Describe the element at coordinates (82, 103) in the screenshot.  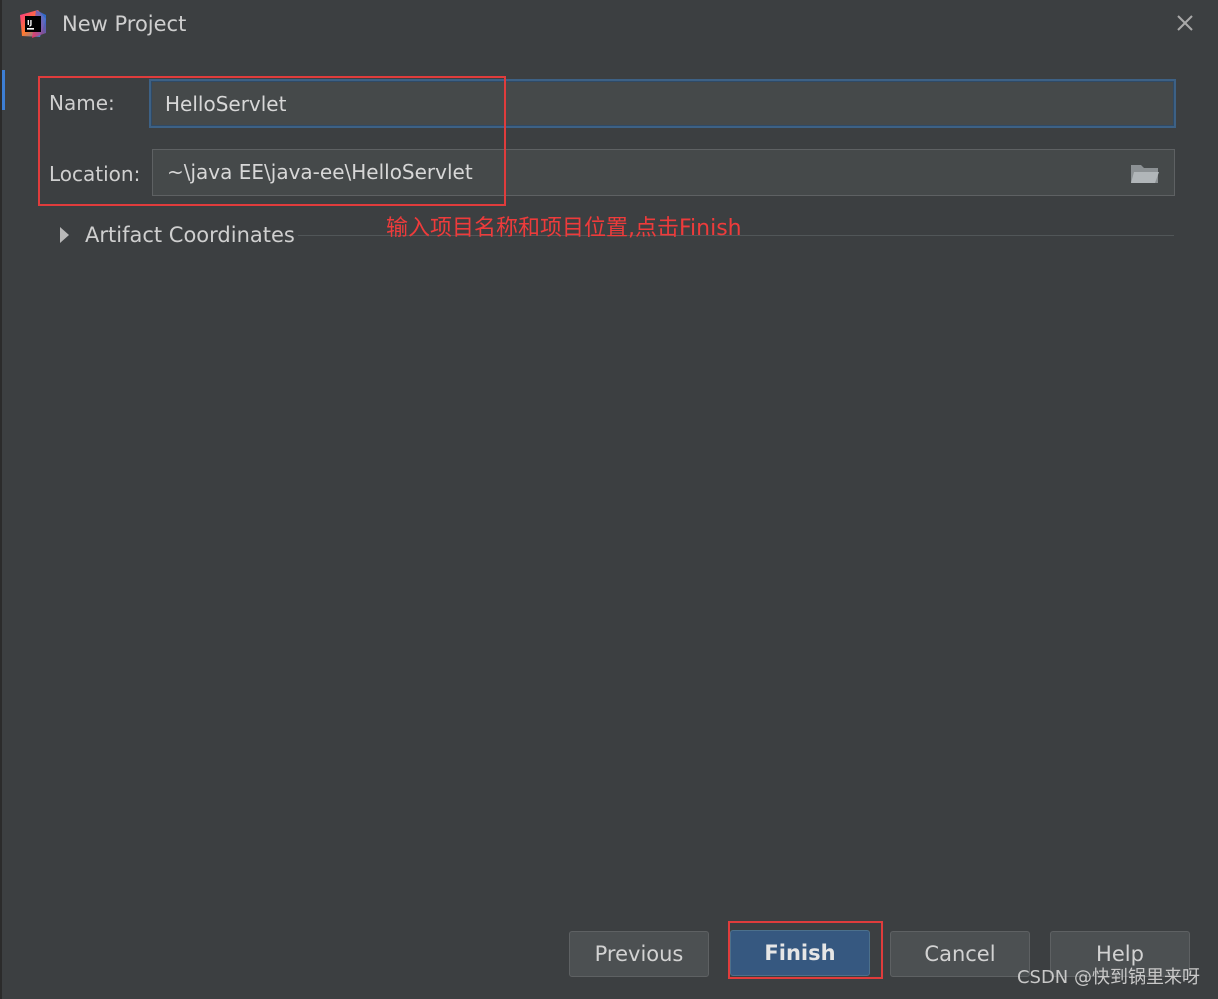
I see `name-label: Name:` at that location.